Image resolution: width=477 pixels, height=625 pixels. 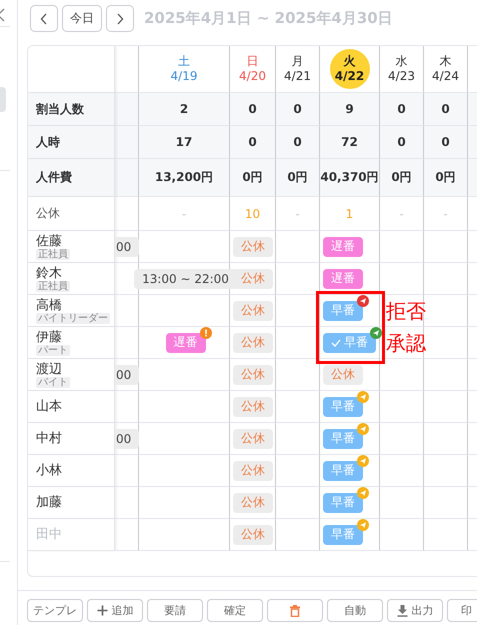 What do you see at coordinates (53, 382) in the screenshot?
I see `role-tag: バイト` at bounding box center [53, 382].